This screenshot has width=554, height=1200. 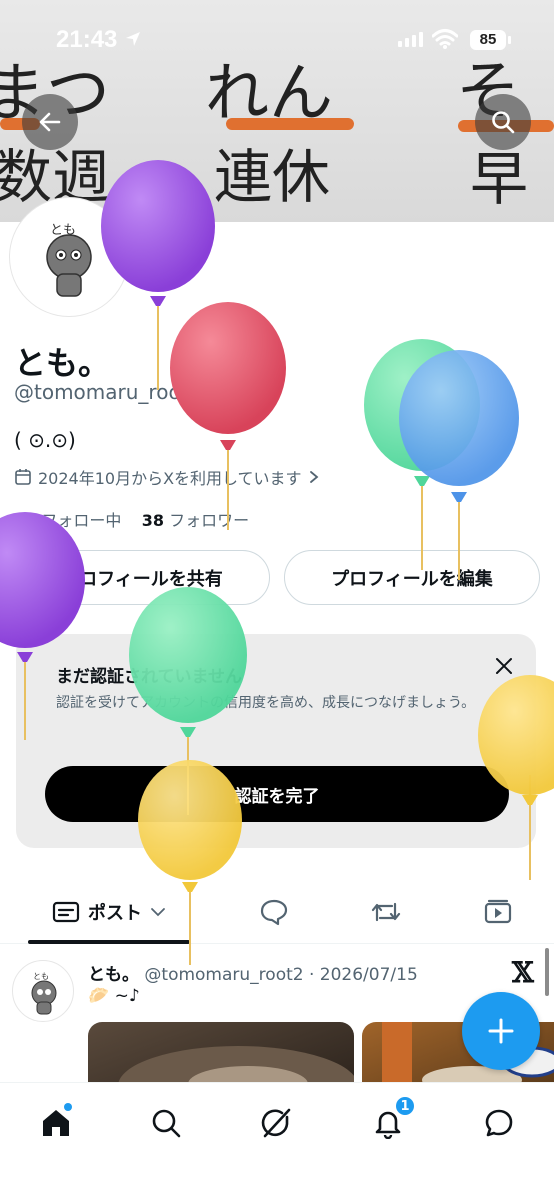 I want to click on notification-badge: 1, so click(x=405, y=1106).